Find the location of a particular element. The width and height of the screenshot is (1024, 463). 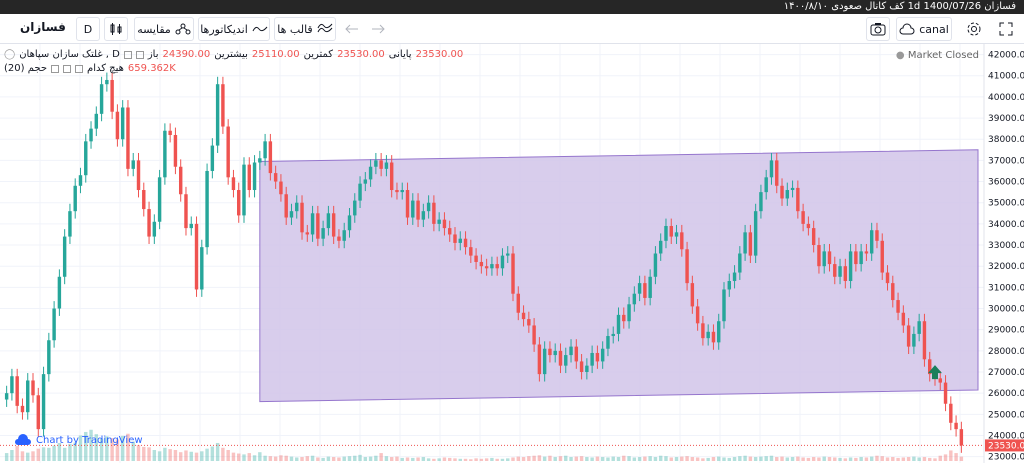

screenshot-button is located at coordinates (878, 29).